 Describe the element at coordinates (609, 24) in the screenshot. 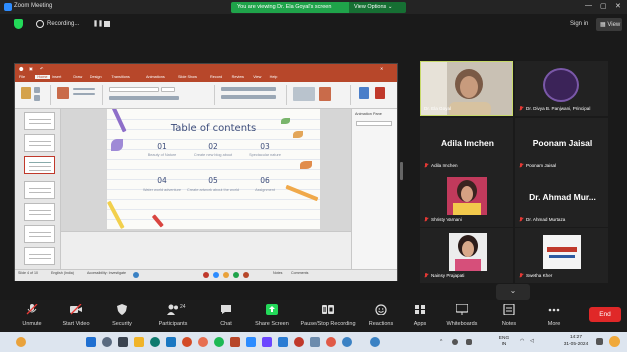

I see `view-button: ▦ View` at that location.